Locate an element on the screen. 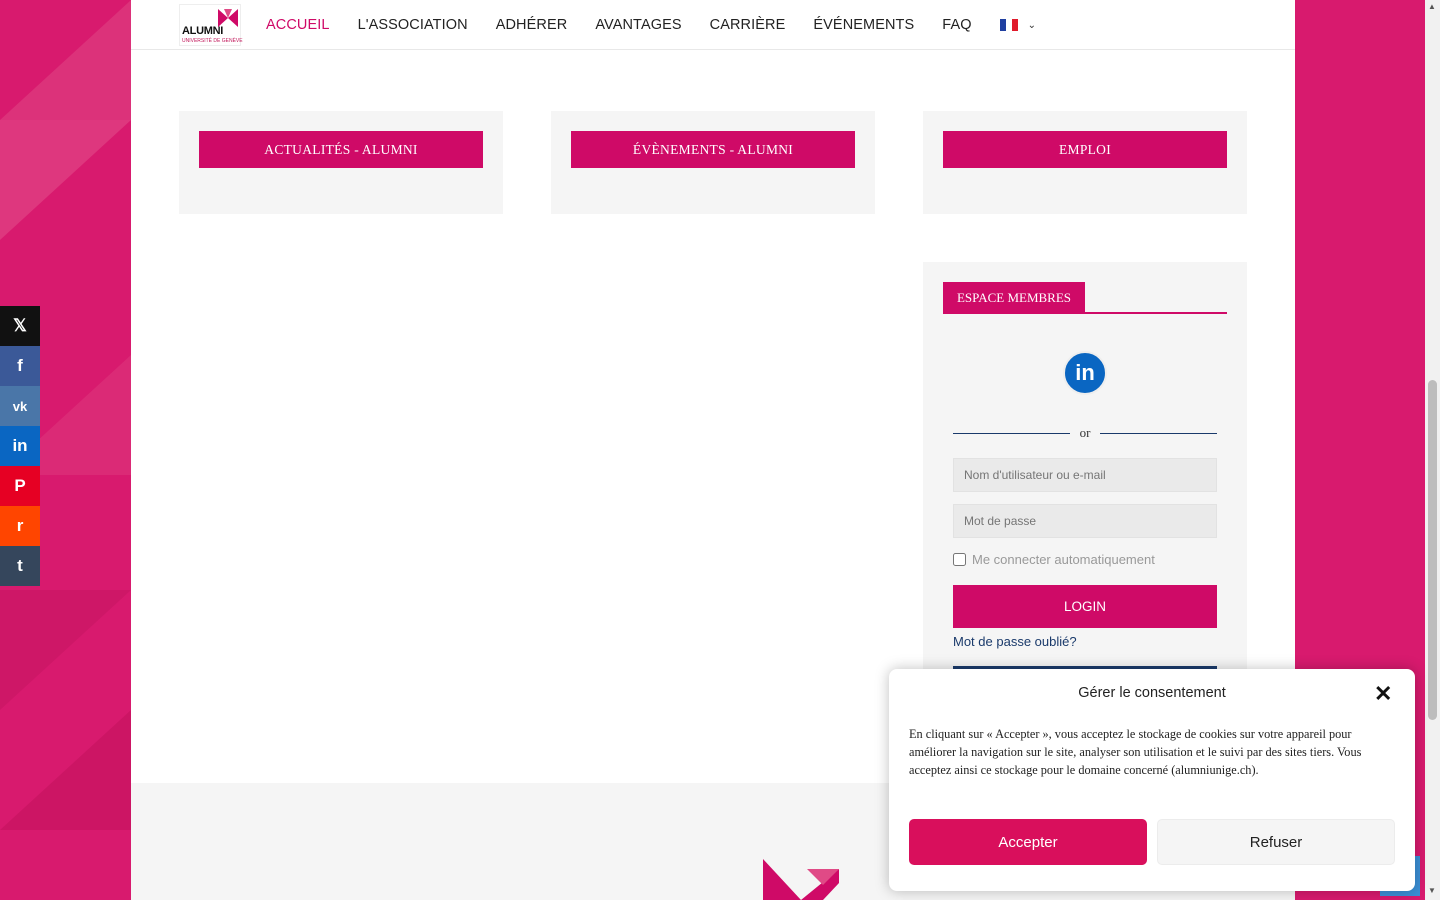 The height and width of the screenshot is (900, 1440). remember-checkbox is located at coordinates (959, 559).